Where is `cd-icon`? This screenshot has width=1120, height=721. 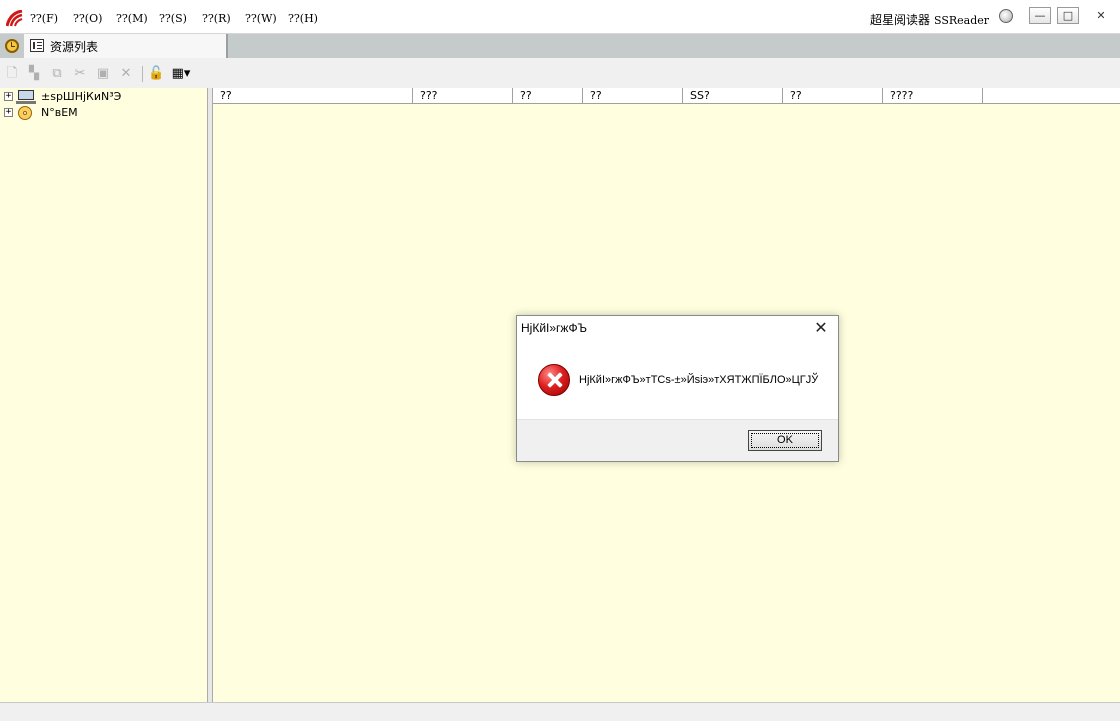
cd-icon is located at coordinates (25, 113).